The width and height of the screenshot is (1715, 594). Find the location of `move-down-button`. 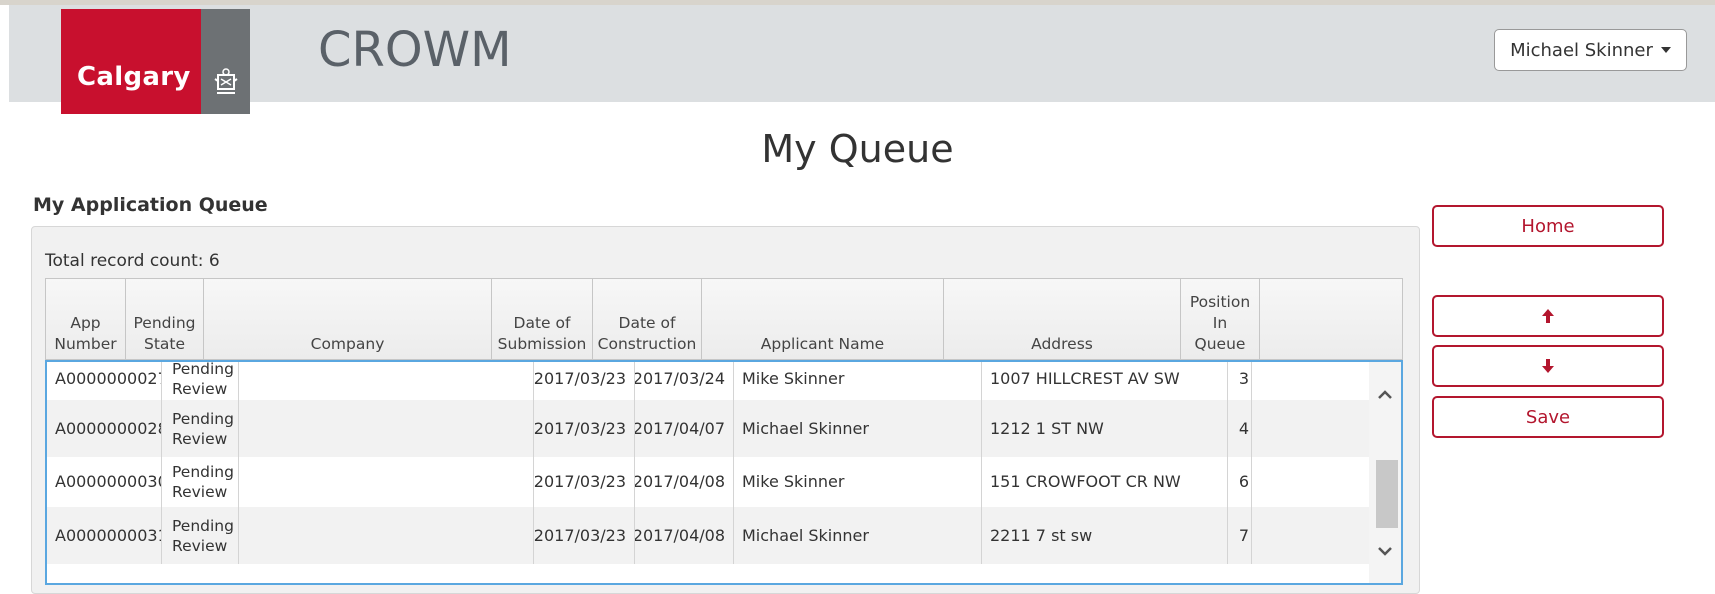

move-down-button is located at coordinates (1548, 366).